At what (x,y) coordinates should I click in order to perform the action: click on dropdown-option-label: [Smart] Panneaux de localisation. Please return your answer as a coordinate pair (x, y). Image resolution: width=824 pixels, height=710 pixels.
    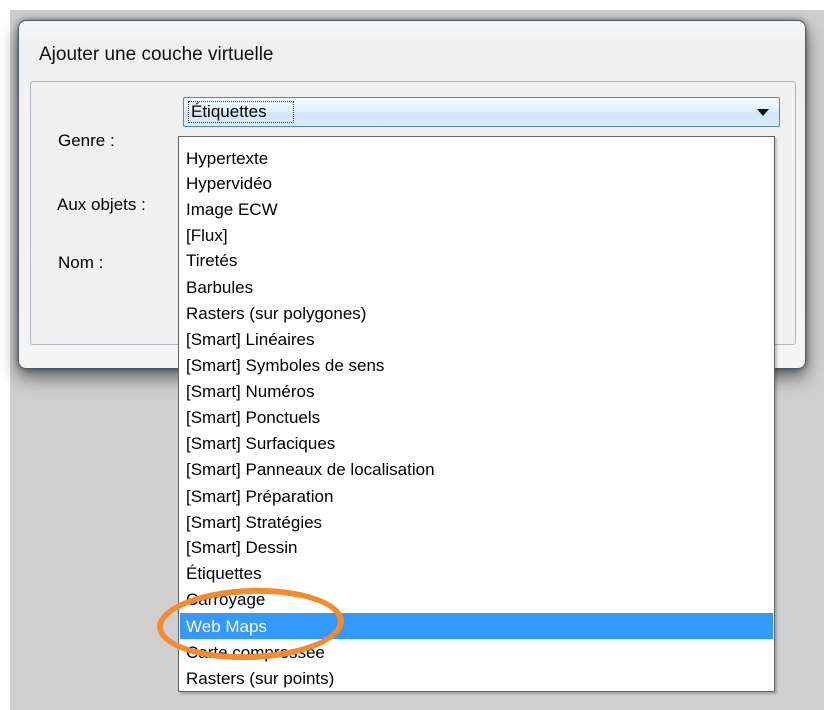
    Looking at the image, I should click on (310, 469).